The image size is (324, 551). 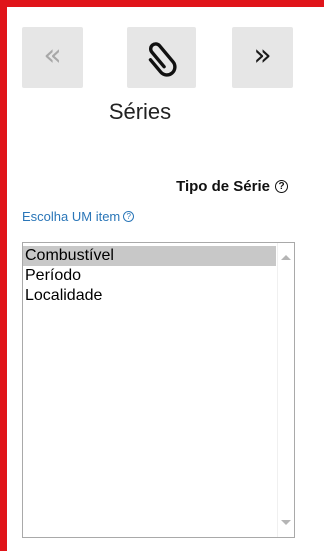 I want to click on section-title: Séries, so click(x=140, y=111).